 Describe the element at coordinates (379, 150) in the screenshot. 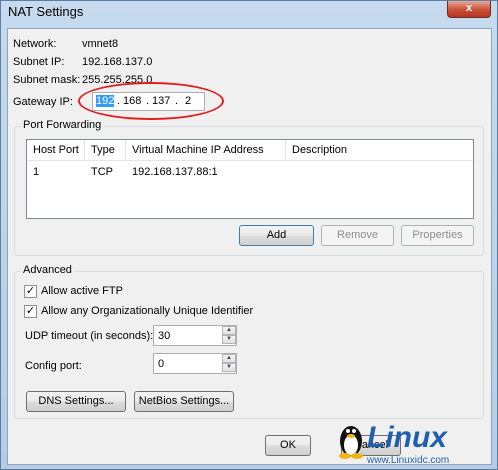

I see `column-description: Description` at that location.